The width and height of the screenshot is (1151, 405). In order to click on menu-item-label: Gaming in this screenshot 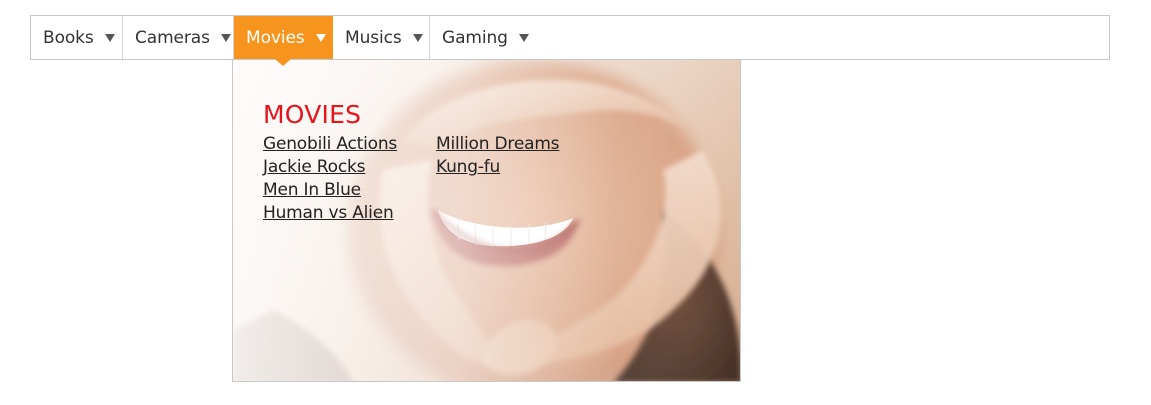, I will do `click(475, 37)`.